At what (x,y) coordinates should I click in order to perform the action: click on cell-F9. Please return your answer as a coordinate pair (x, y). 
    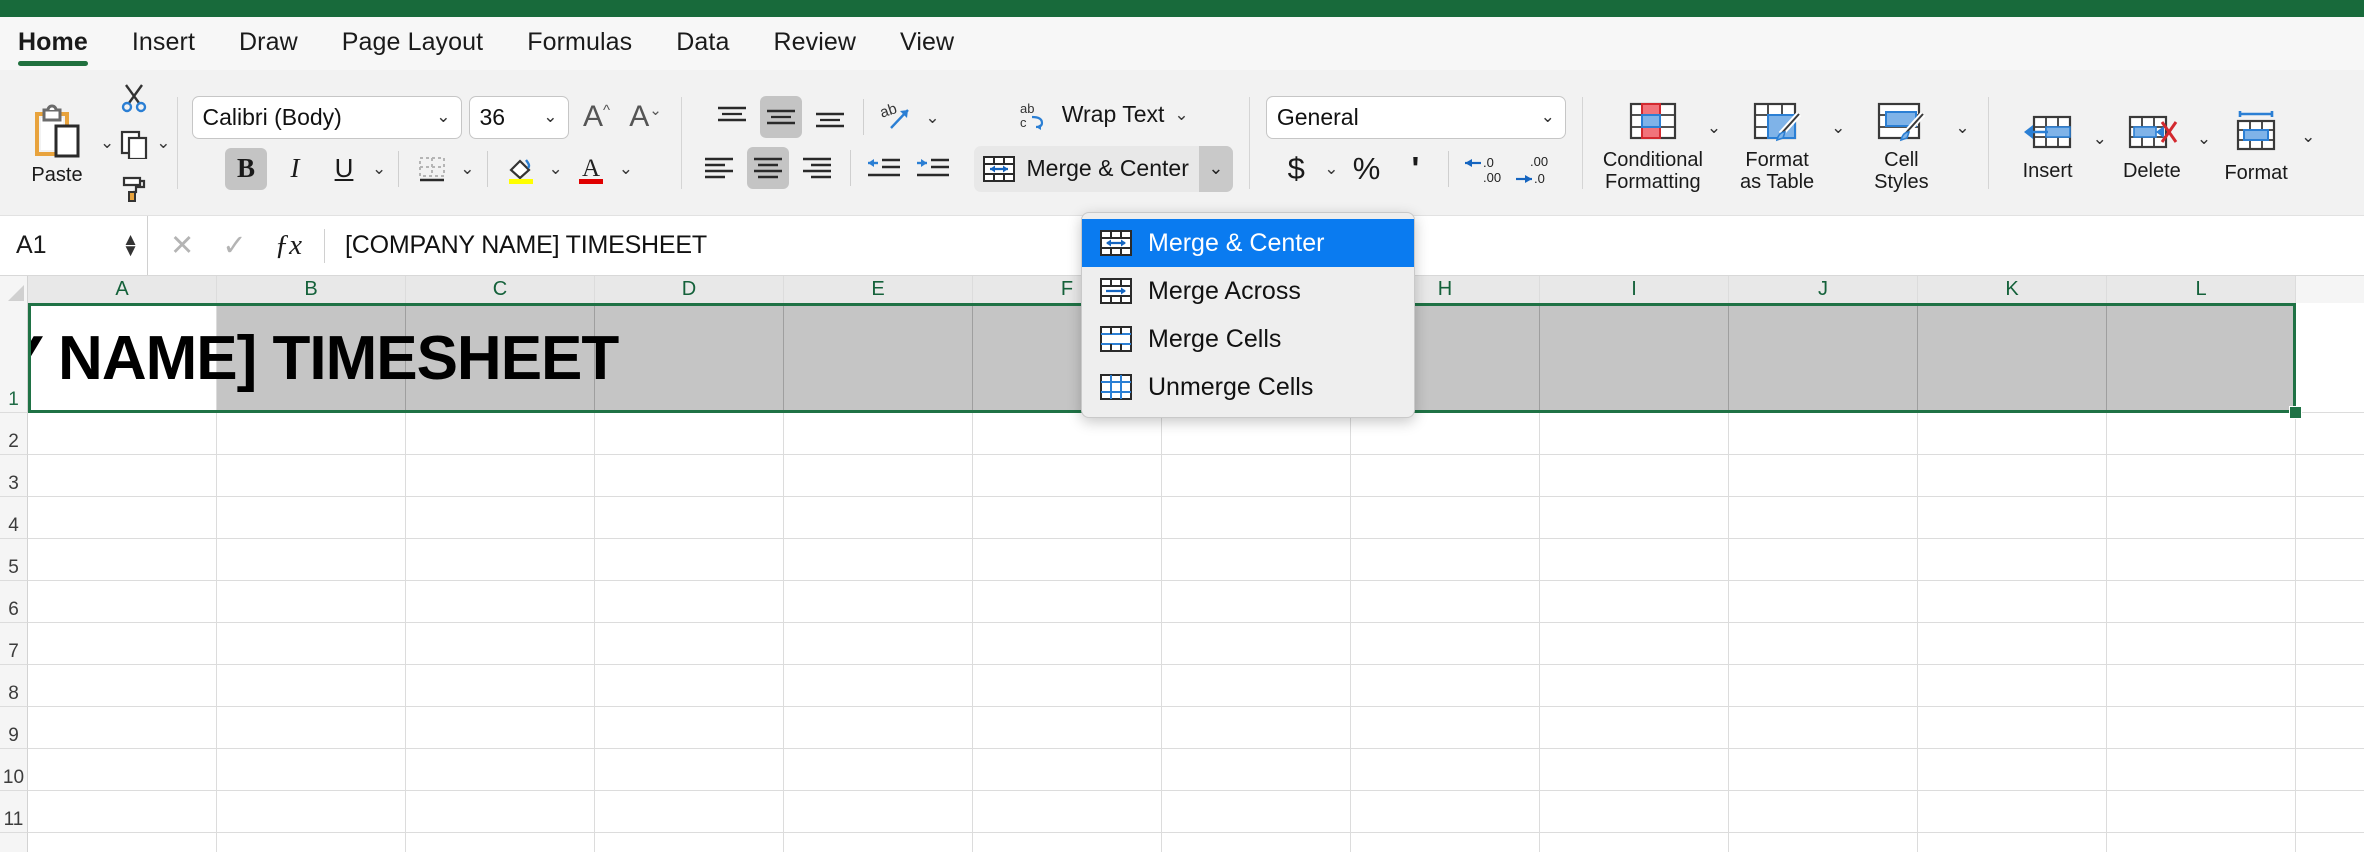
    Looking at the image, I should click on (1067, 728).